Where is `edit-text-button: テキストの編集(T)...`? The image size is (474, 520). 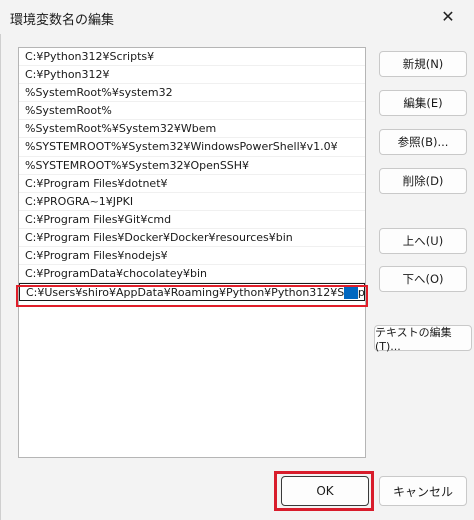 edit-text-button: テキストの編集(T)... is located at coordinates (423, 339).